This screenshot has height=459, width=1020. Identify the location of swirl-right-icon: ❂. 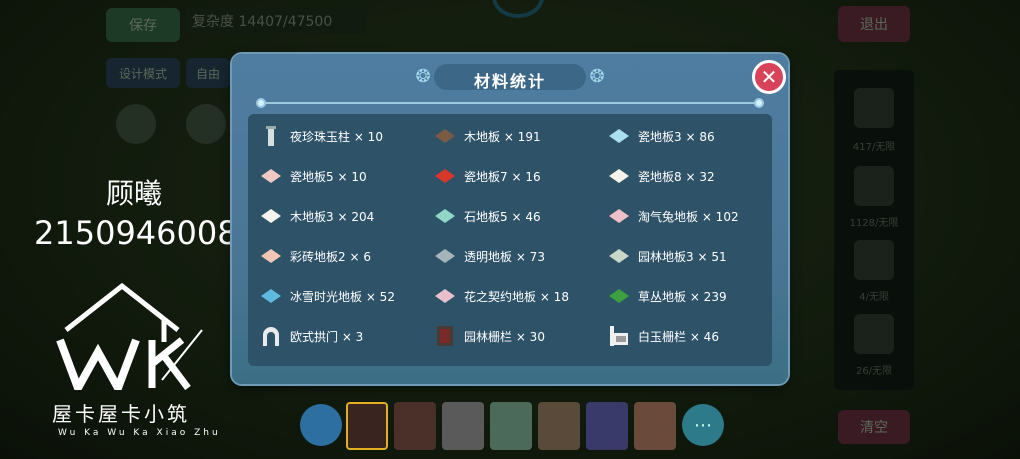
(597, 76).